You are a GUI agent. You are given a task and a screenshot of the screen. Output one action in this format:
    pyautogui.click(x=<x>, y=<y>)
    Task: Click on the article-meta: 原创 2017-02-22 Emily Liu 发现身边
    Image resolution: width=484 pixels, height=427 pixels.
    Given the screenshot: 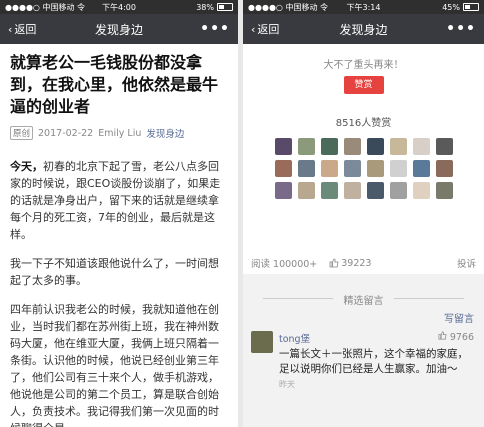 What is the action you would take?
    pyautogui.click(x=119, y=133)
    